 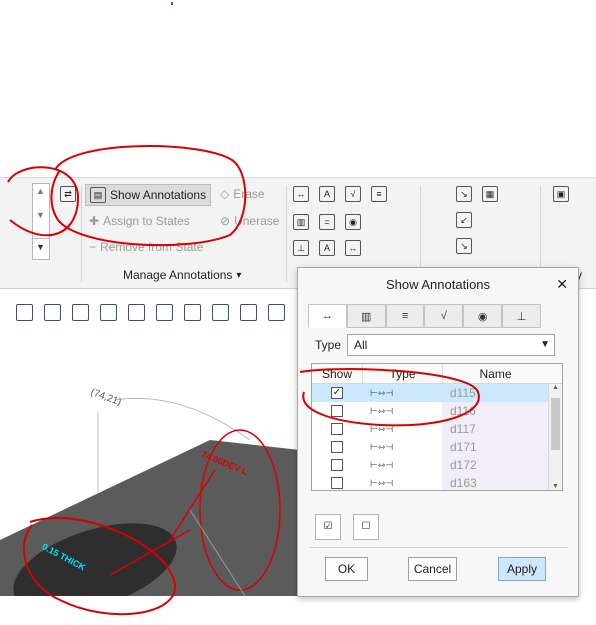 What do you see at coordinates (361, 345) in the screenshot?
I see `type-select-value: All` at bounding box center [361, 345].